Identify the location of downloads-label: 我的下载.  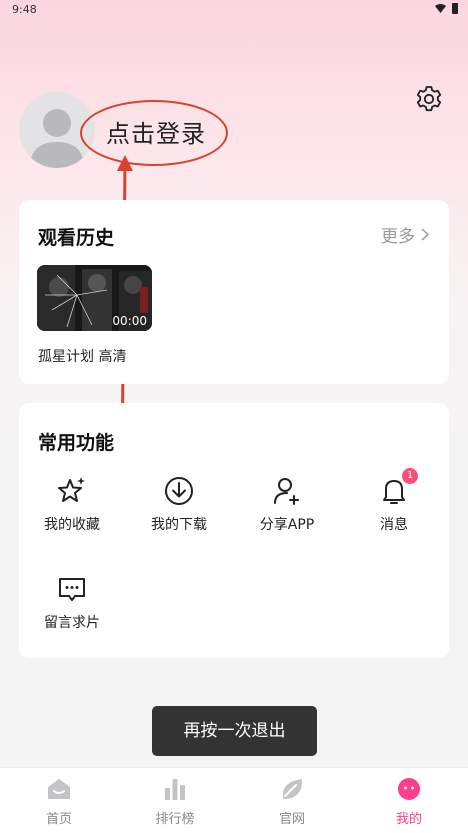
(179, 525).